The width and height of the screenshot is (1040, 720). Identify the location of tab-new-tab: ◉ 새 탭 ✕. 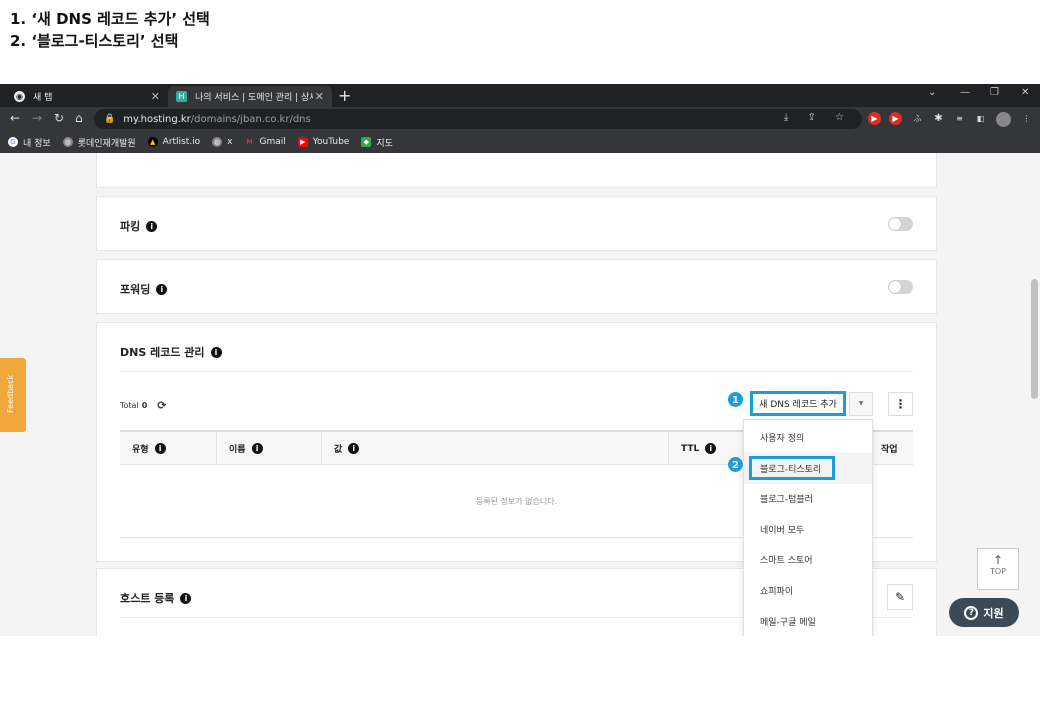
(87, 96).